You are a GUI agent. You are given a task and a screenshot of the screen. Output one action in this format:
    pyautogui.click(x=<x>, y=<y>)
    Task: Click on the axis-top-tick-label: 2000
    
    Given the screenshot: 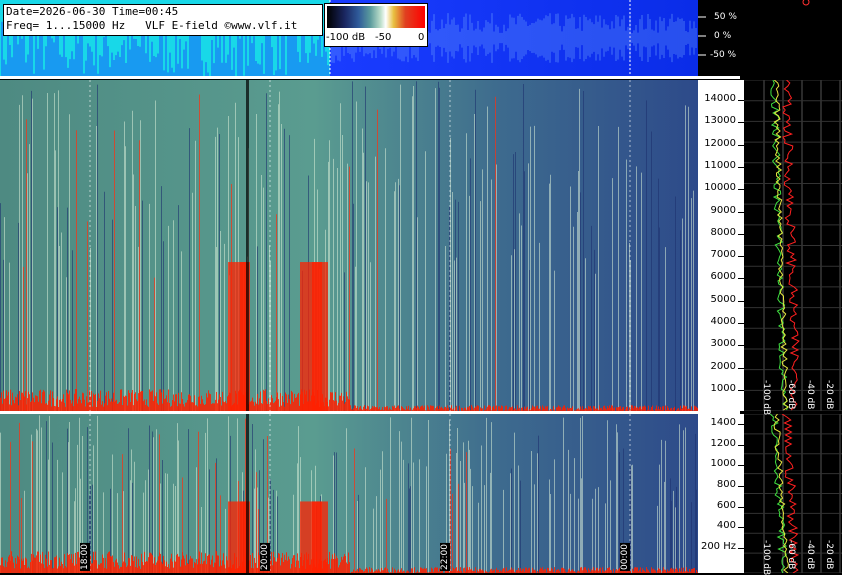 What is the action you would take?
    pyautogui.click(x=723, y=366)
    